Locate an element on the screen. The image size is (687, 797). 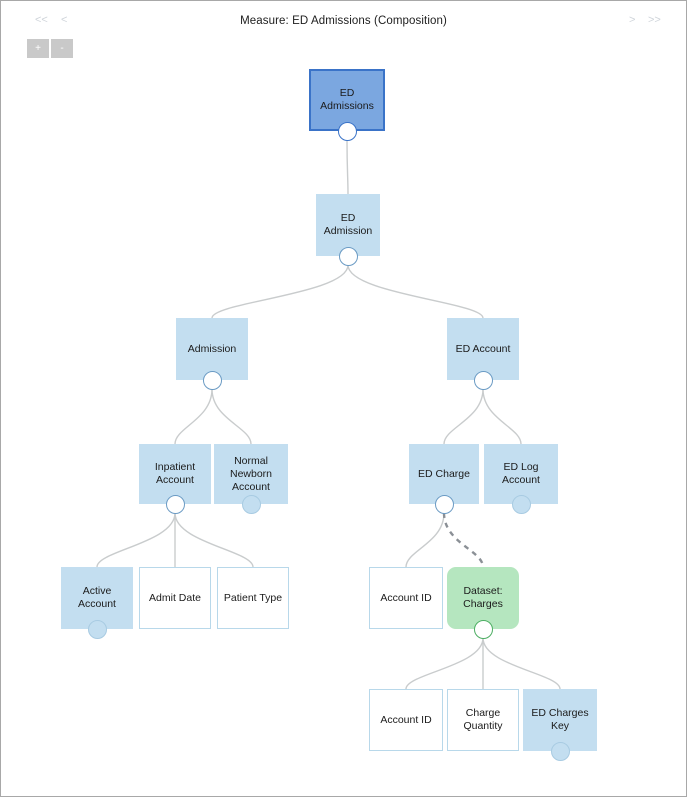
edge-ed-admissions-to-ed-admission is located at coordinates (347, 167).